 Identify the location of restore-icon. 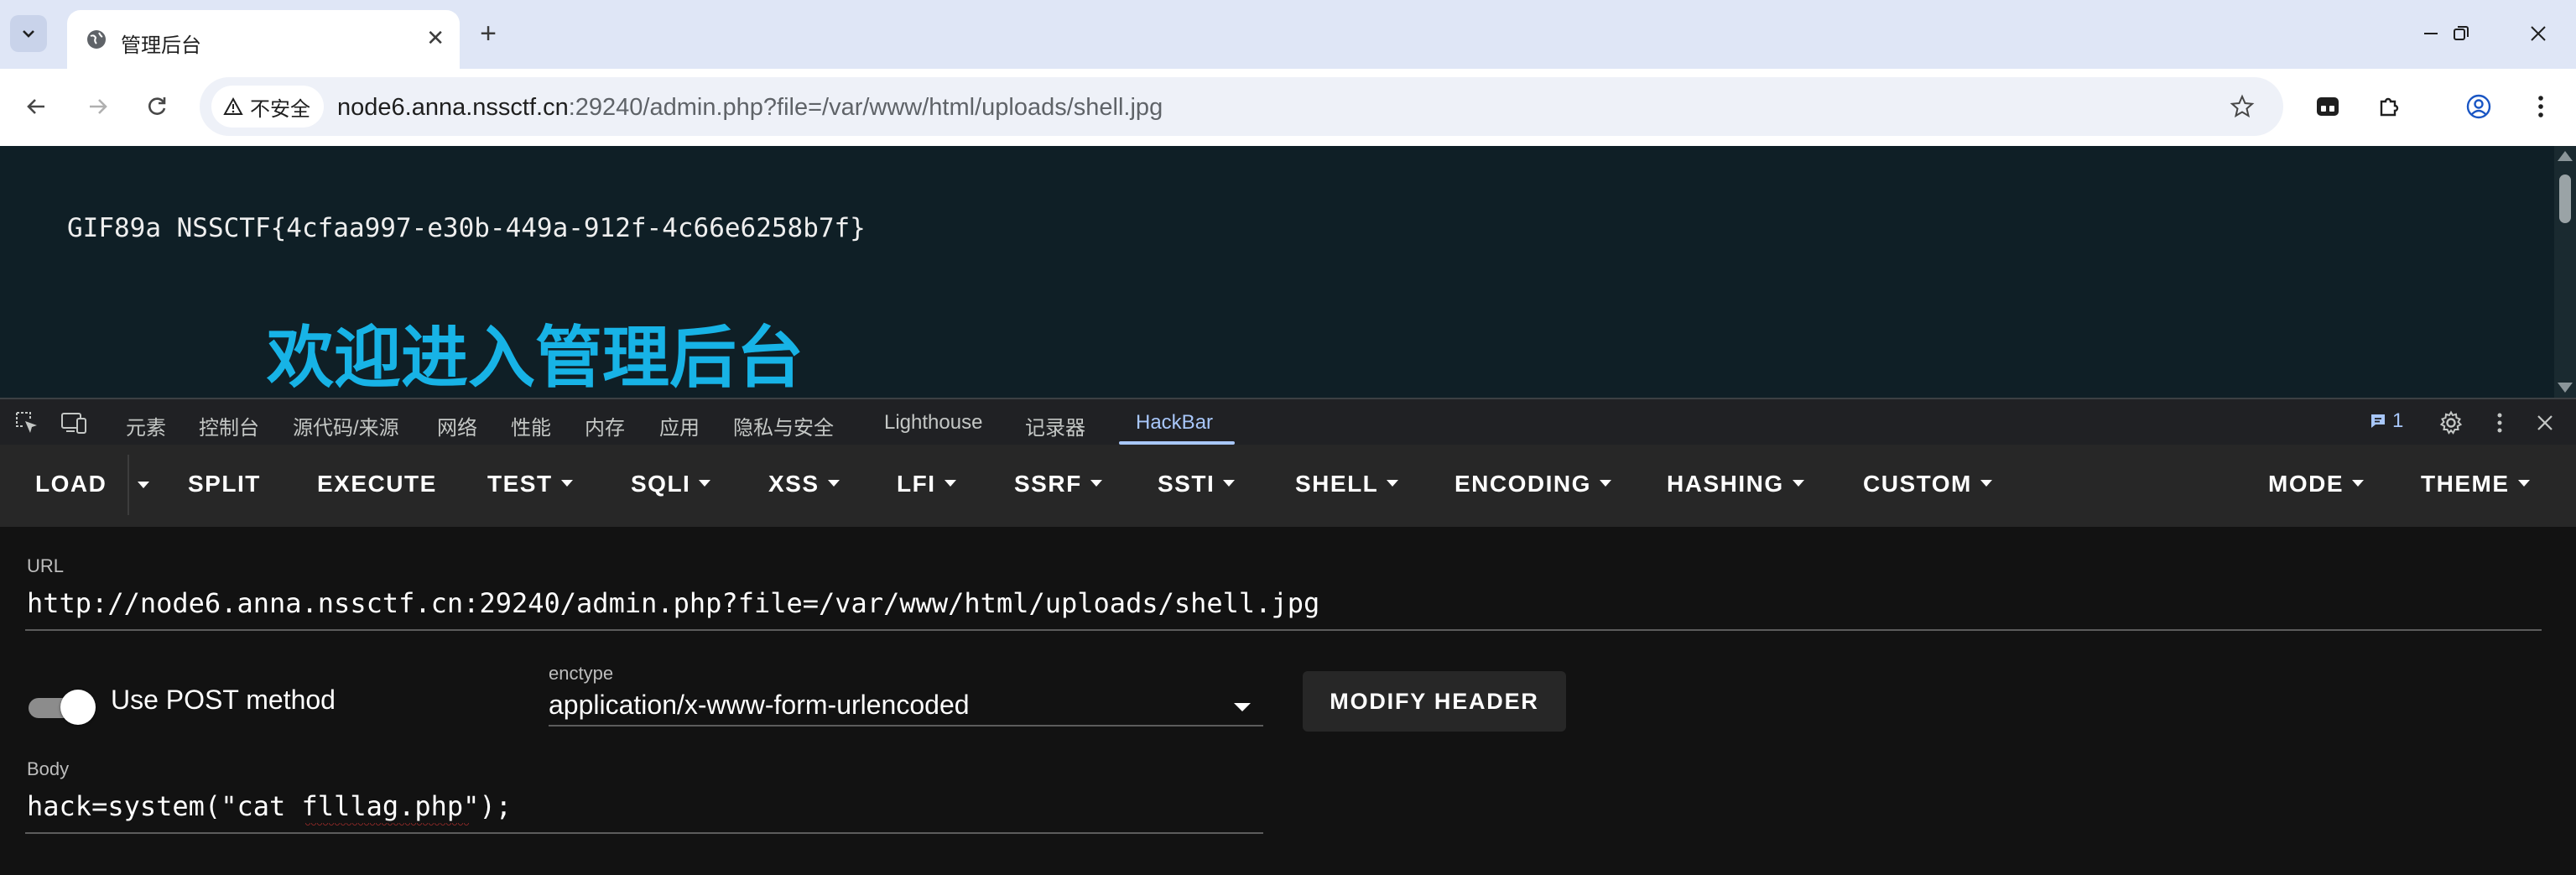
(2461, 33).